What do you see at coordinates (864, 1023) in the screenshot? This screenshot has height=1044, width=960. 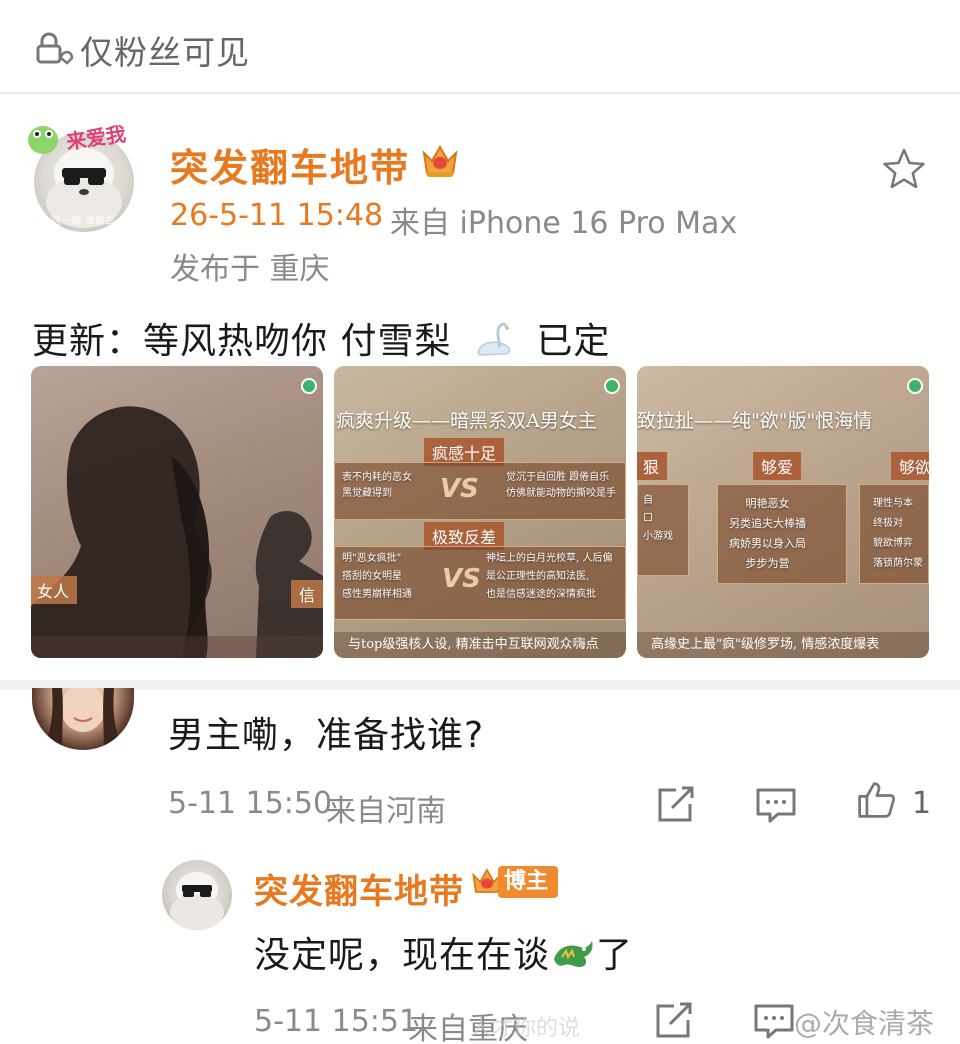 I see `watermark: @次食清茶` at bounding box center [864, 1023].